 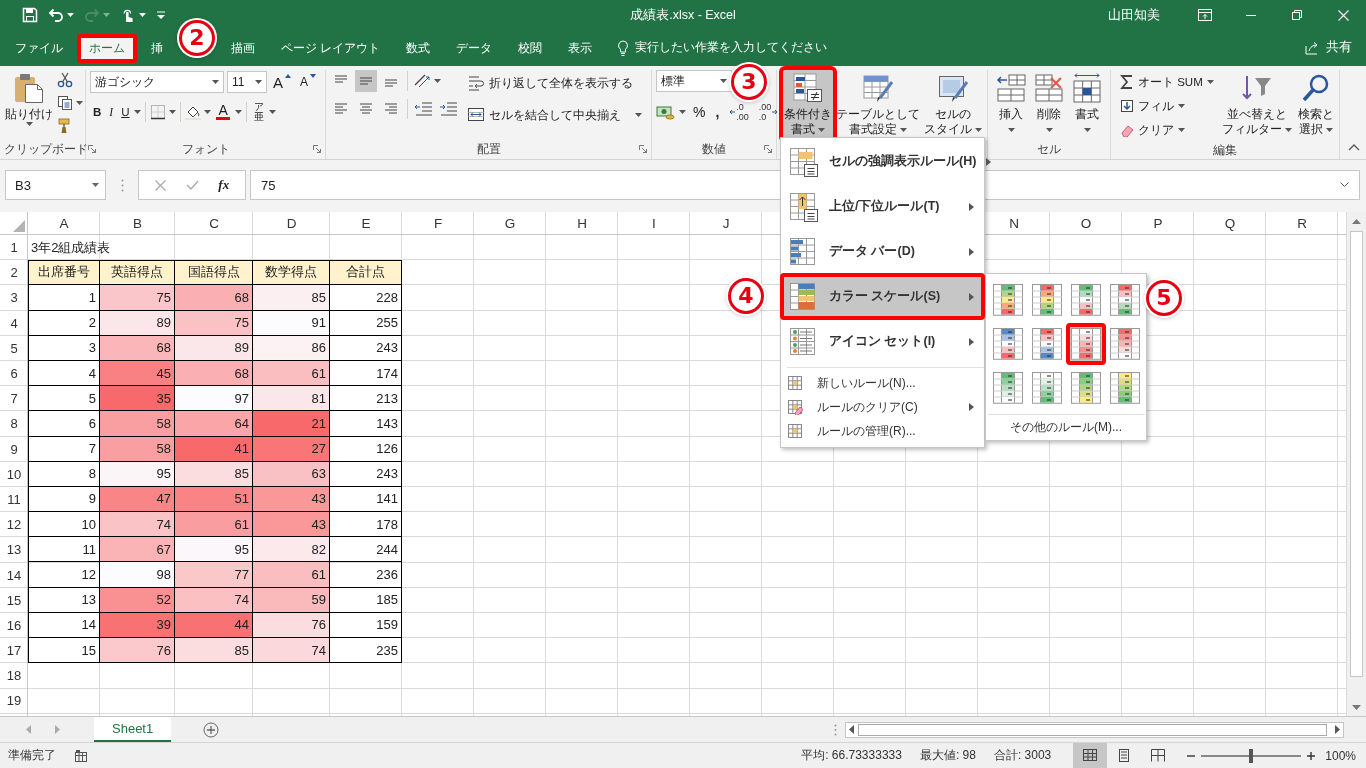 I want to click on insert-function-button: fx, so click(x=224, y=185).